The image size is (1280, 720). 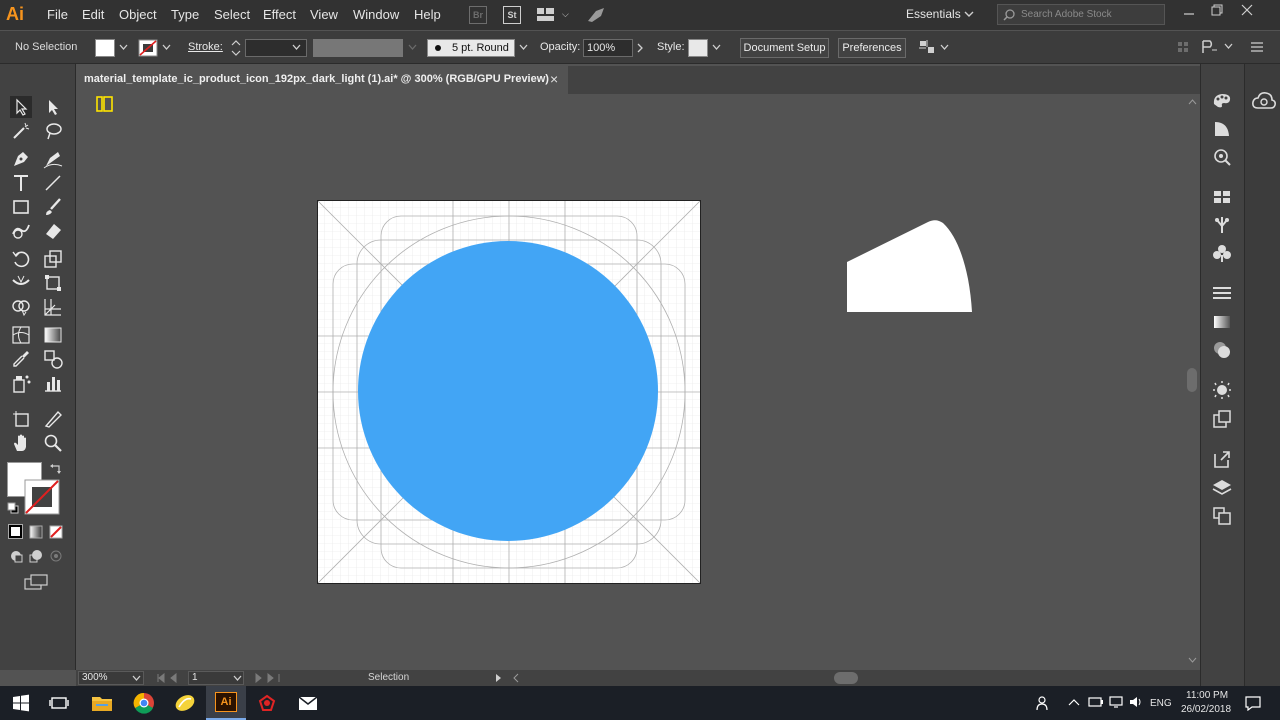 I want to click on scroll-down-icon, so click(x=1192, y=660).